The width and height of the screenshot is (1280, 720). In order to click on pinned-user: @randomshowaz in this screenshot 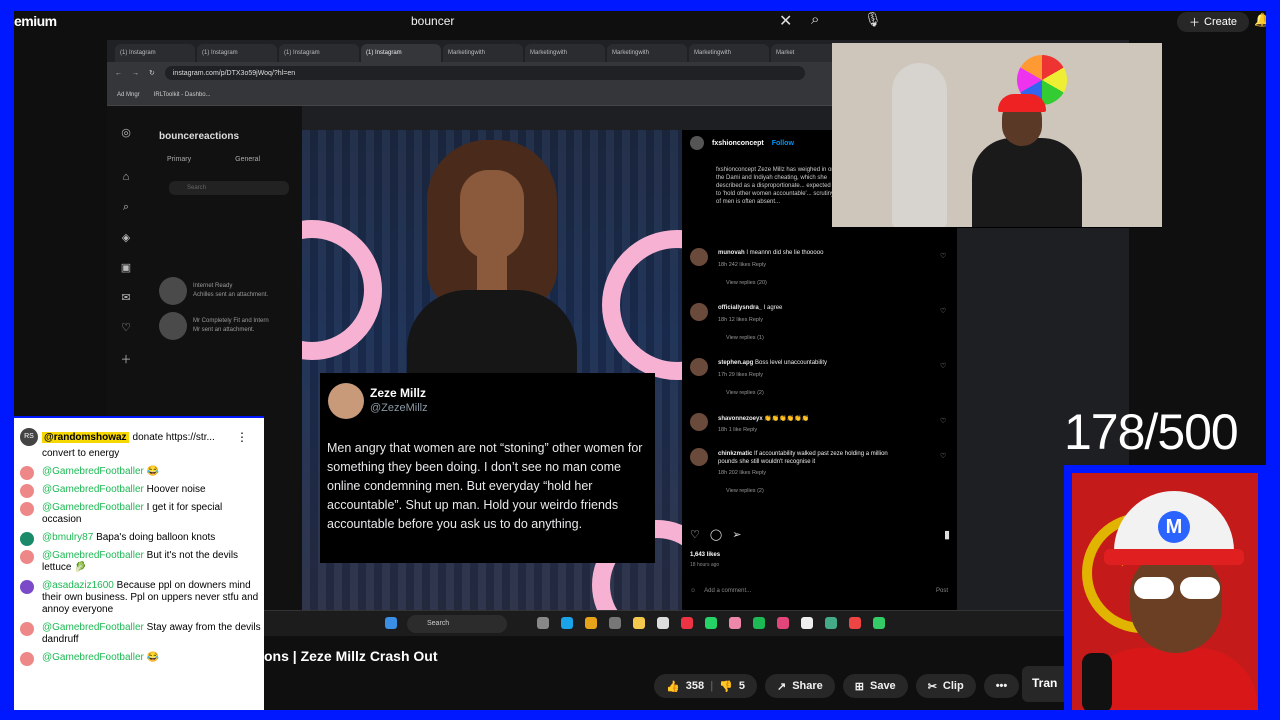, I will do `click(85, 437)`.